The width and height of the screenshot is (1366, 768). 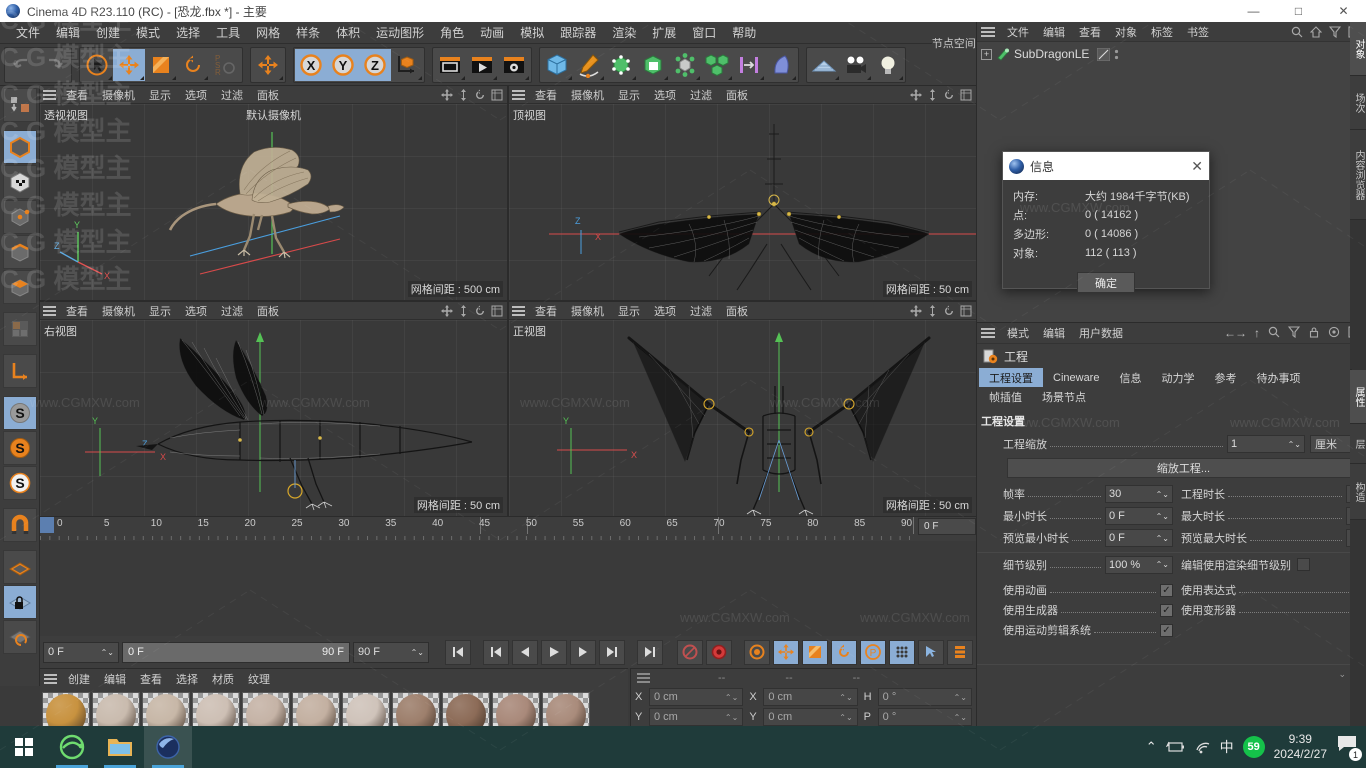 I want to click on object-menu-5: 书签, so click(x=1198, y=32).